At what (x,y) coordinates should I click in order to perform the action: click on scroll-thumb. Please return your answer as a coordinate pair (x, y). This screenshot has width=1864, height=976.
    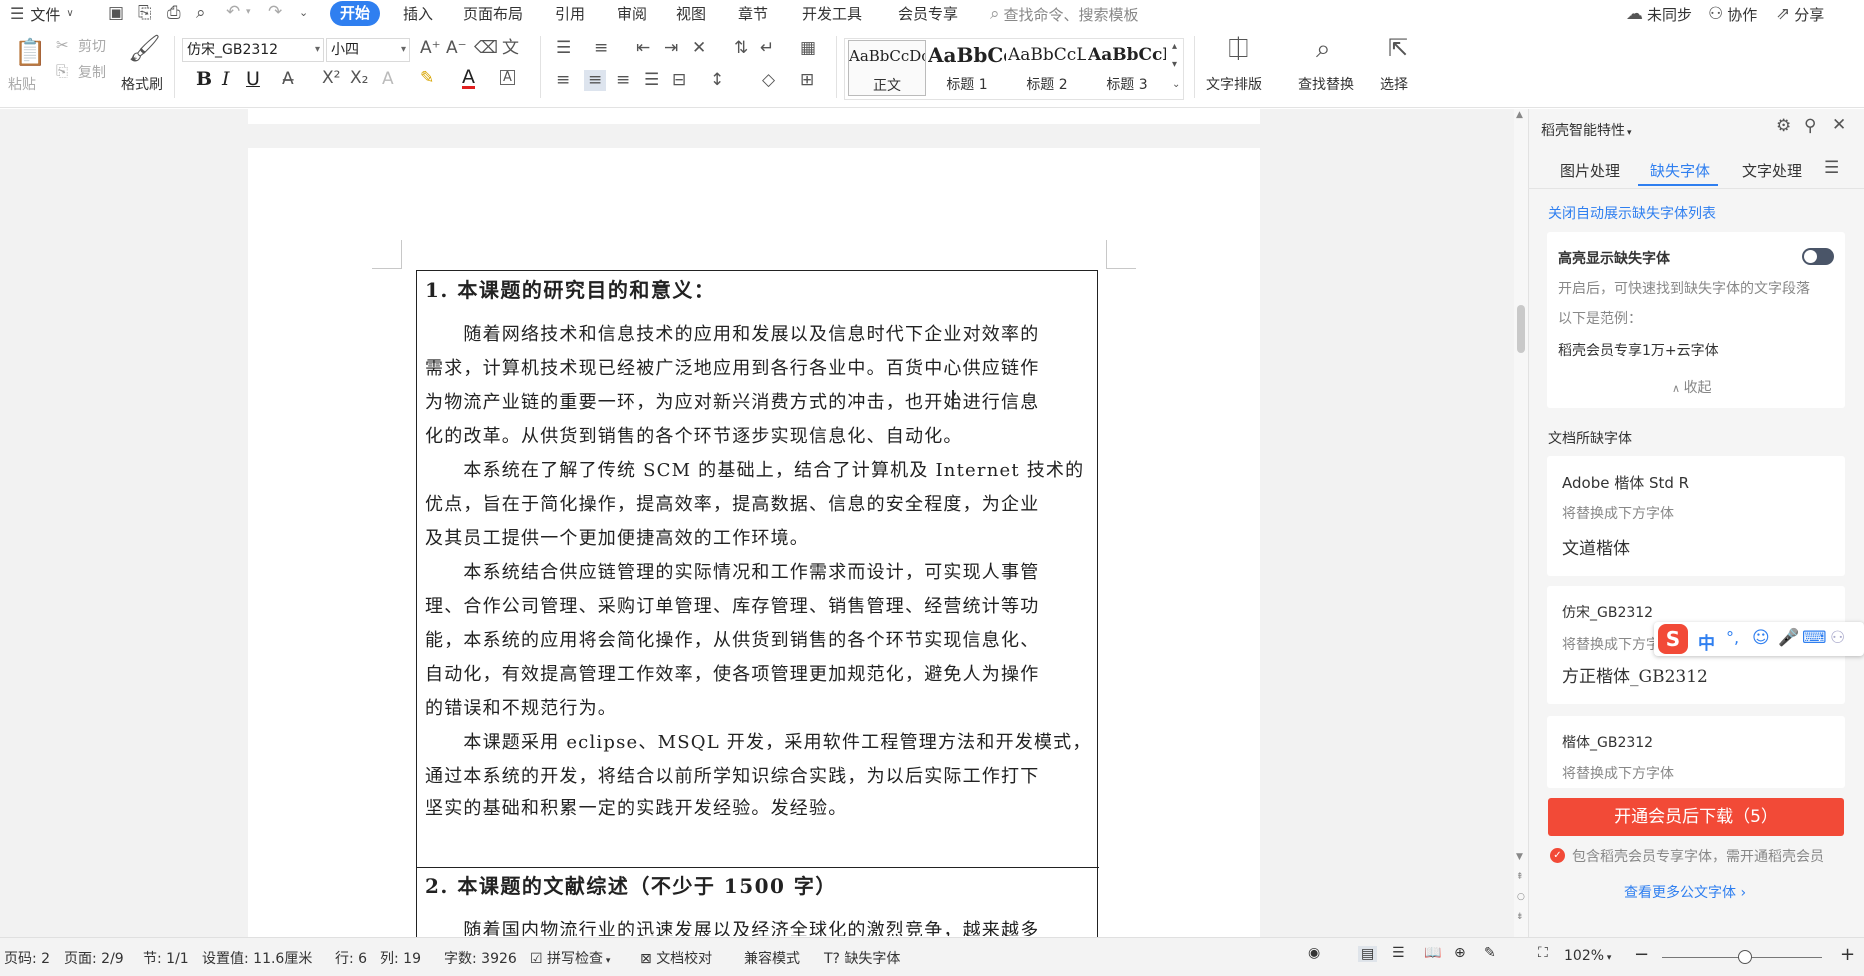
    Looking at the image, I should click on (1521, 329).